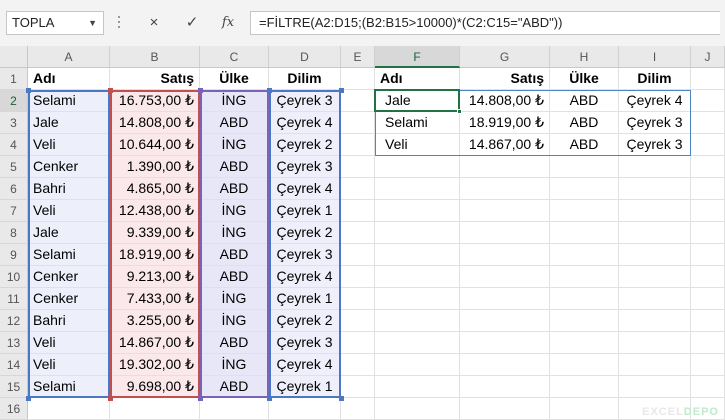 The width and height of the screenshot is (725, 420). What do you see at coordinates (358, 57) in the screenshot?
I see `column-header-e: E` at bounding box center [358, 57].